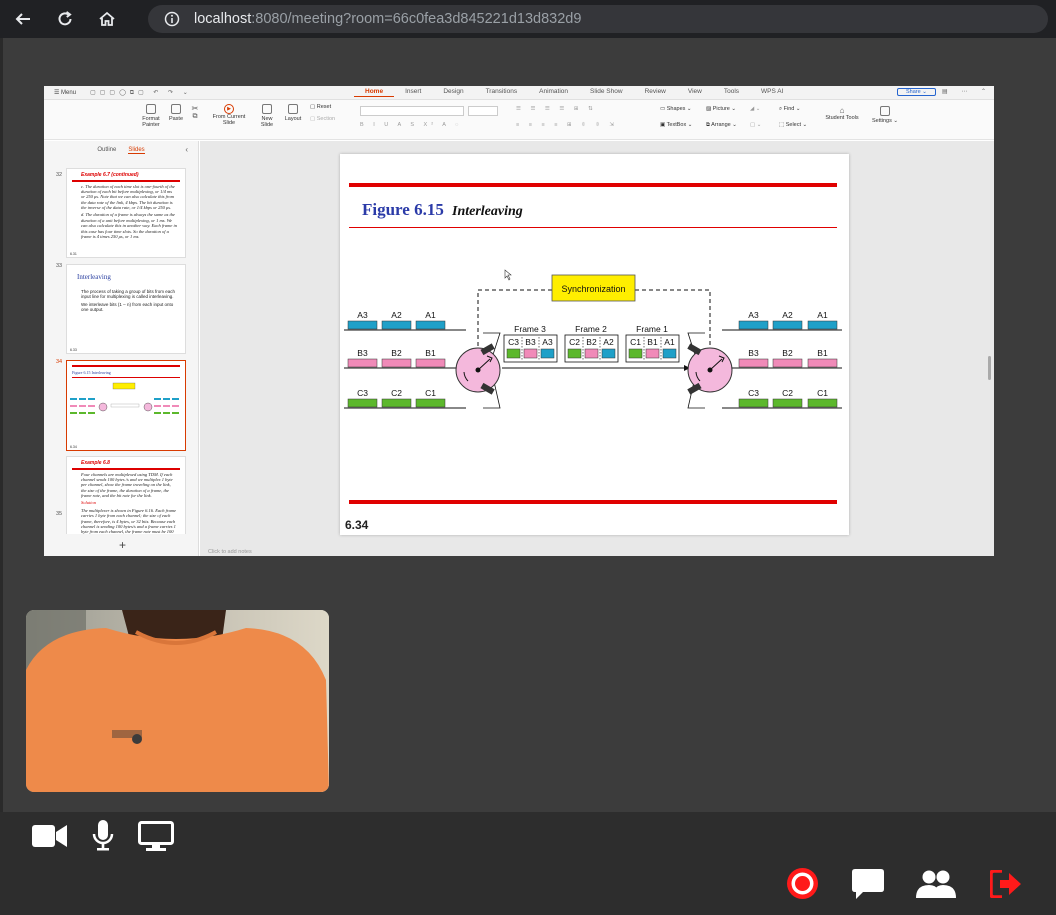  I want to click on quick-access-icons: ▢▢▢◯⧉▢ ↶ ↷ ⌄, so click(141, 93).